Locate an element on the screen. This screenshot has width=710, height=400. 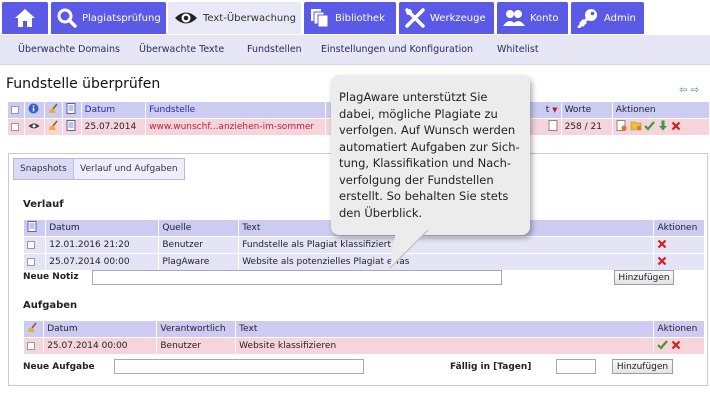
nav-tab-werkzeuge: Werkzeuge is located at coordinates (446, 18).